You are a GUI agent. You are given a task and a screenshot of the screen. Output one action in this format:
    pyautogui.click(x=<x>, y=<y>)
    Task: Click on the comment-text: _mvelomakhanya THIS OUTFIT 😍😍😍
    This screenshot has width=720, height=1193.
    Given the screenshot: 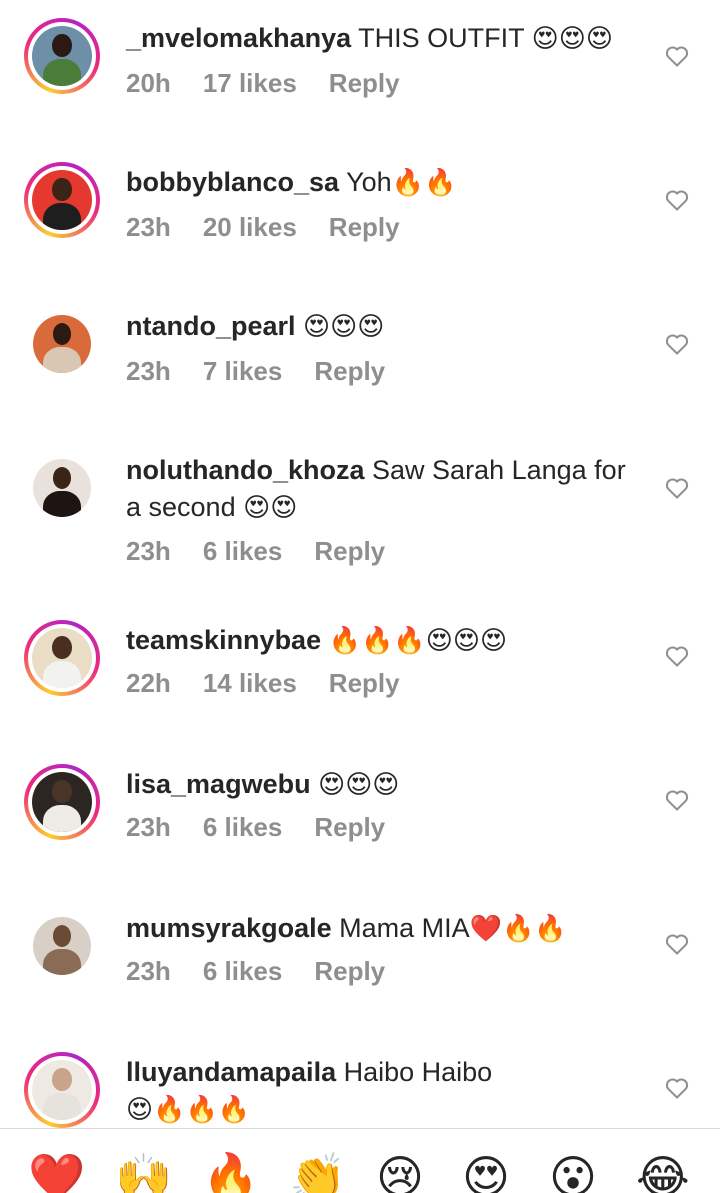 What is the action you would take?
    pyautogui.click(x=381, y=39)
    